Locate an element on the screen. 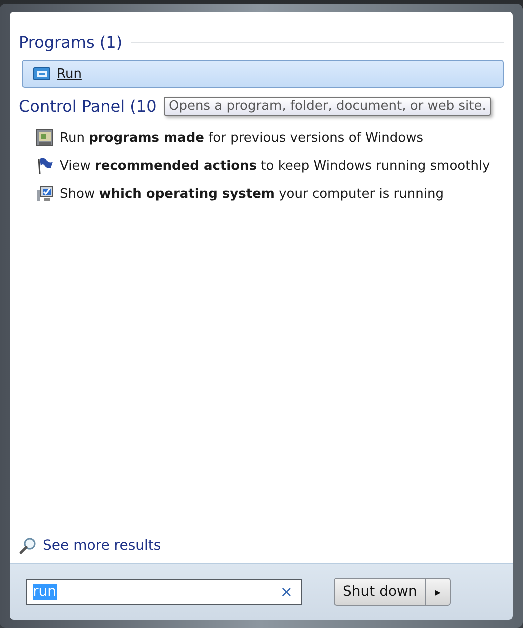 The image size is (523, 628). search-field: run × is located at coordinates (164, 592).